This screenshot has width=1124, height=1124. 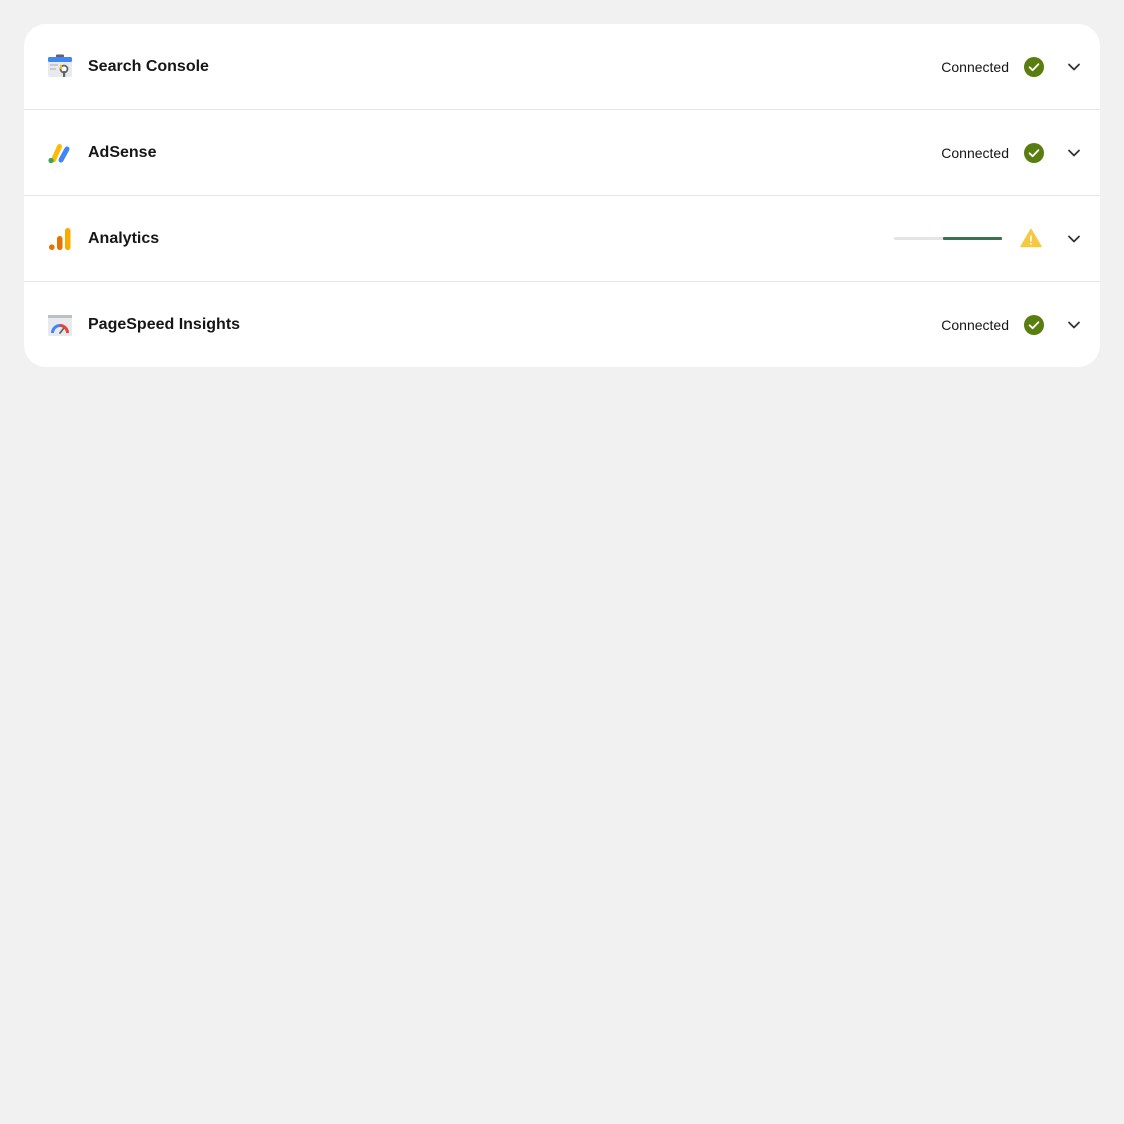 I want to click on service-name: Analytics, so click(x=124, y=238).